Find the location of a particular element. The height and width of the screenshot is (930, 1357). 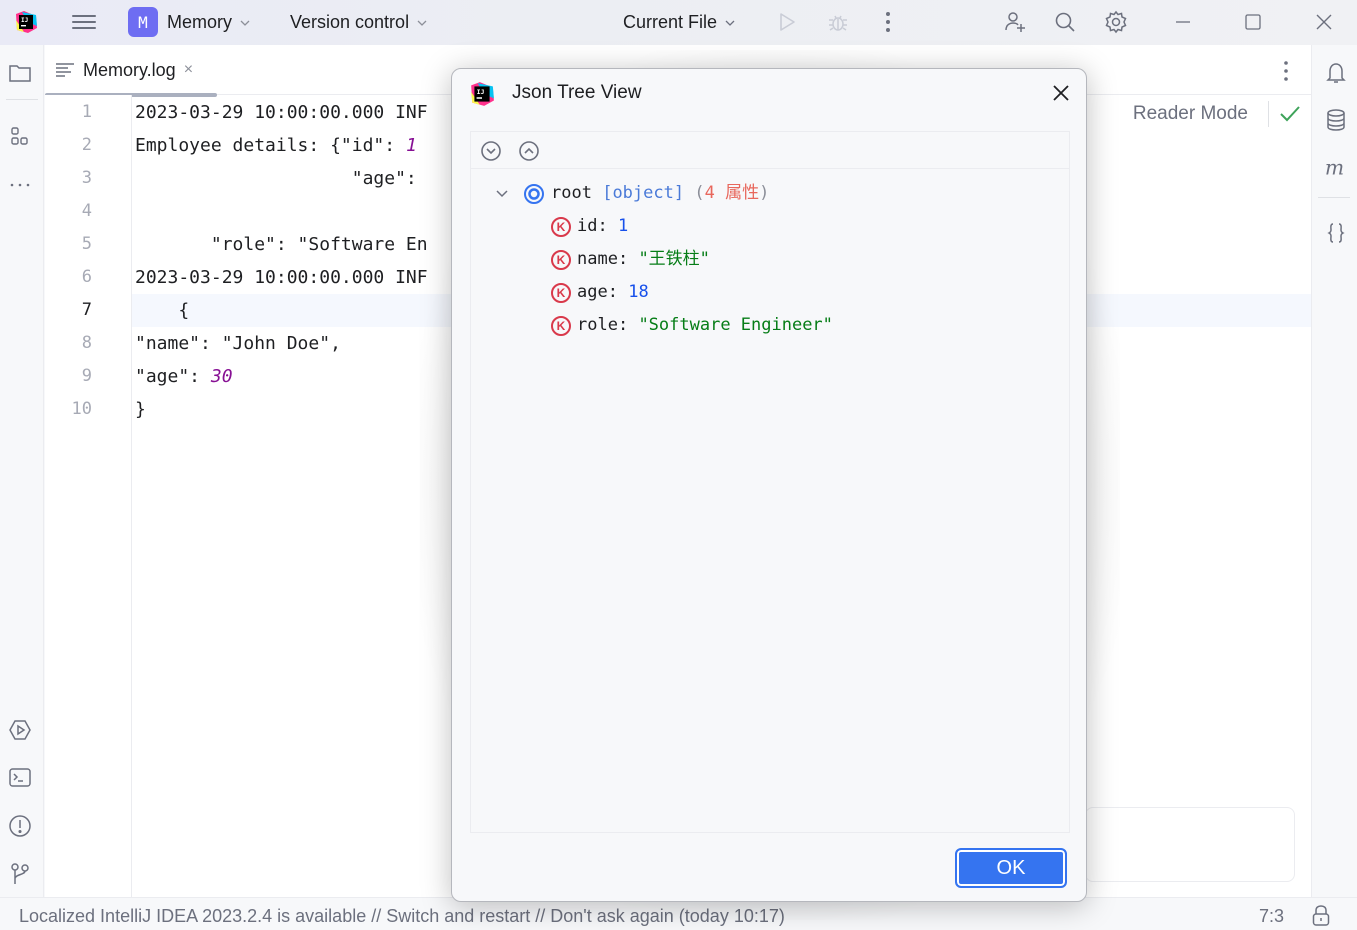

notification-panel-placeholder is located at coordinates (1190, 844).